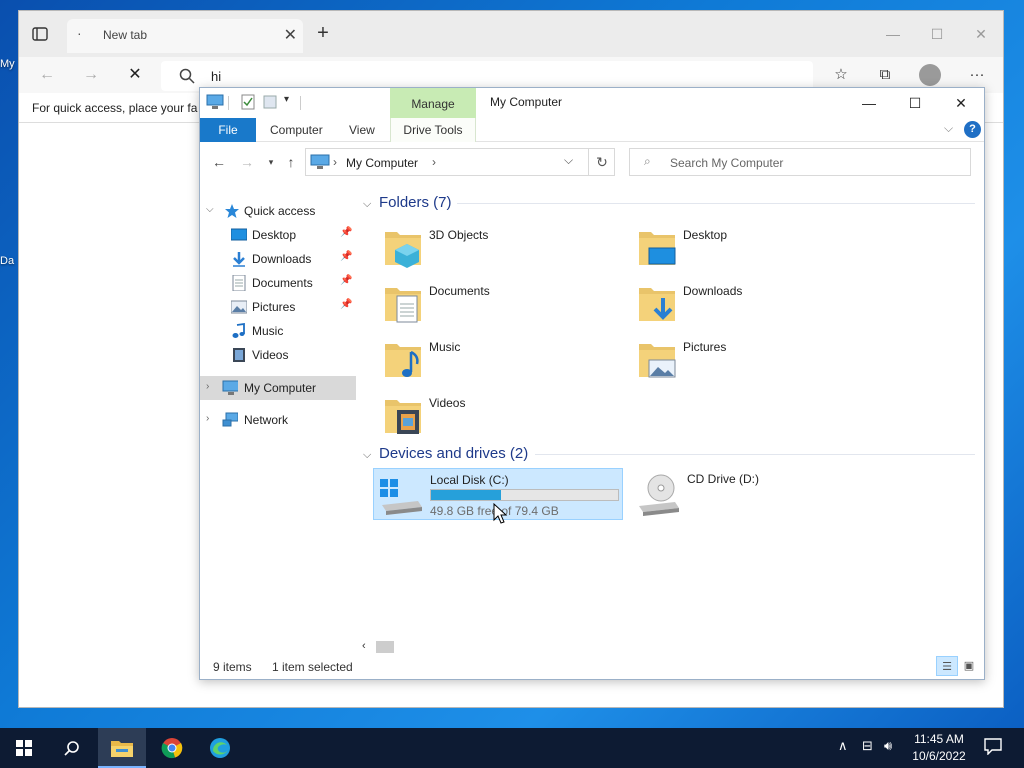 This screenshot has height=768, width=1024. I want to click on taskbar-edge, so click(220, 748).